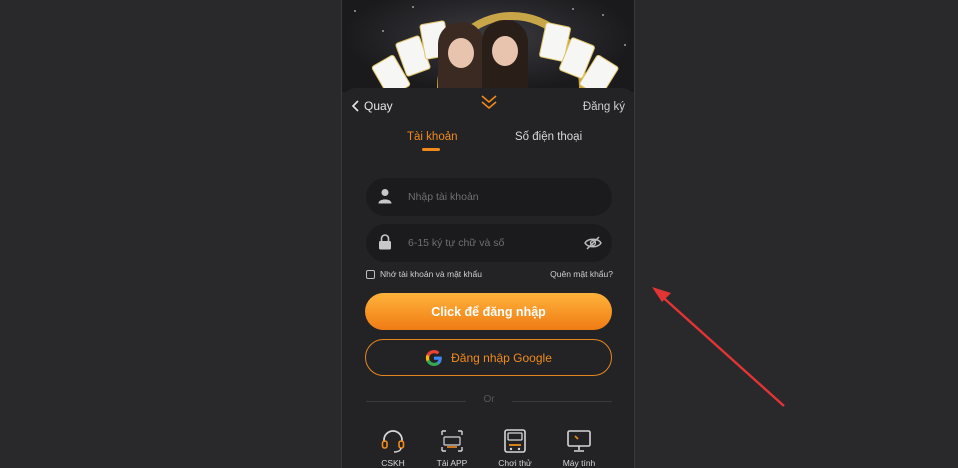 Image resolution: width=958 pixels, height=468 pixels. I want to click on google-icon, so click(434, 357).